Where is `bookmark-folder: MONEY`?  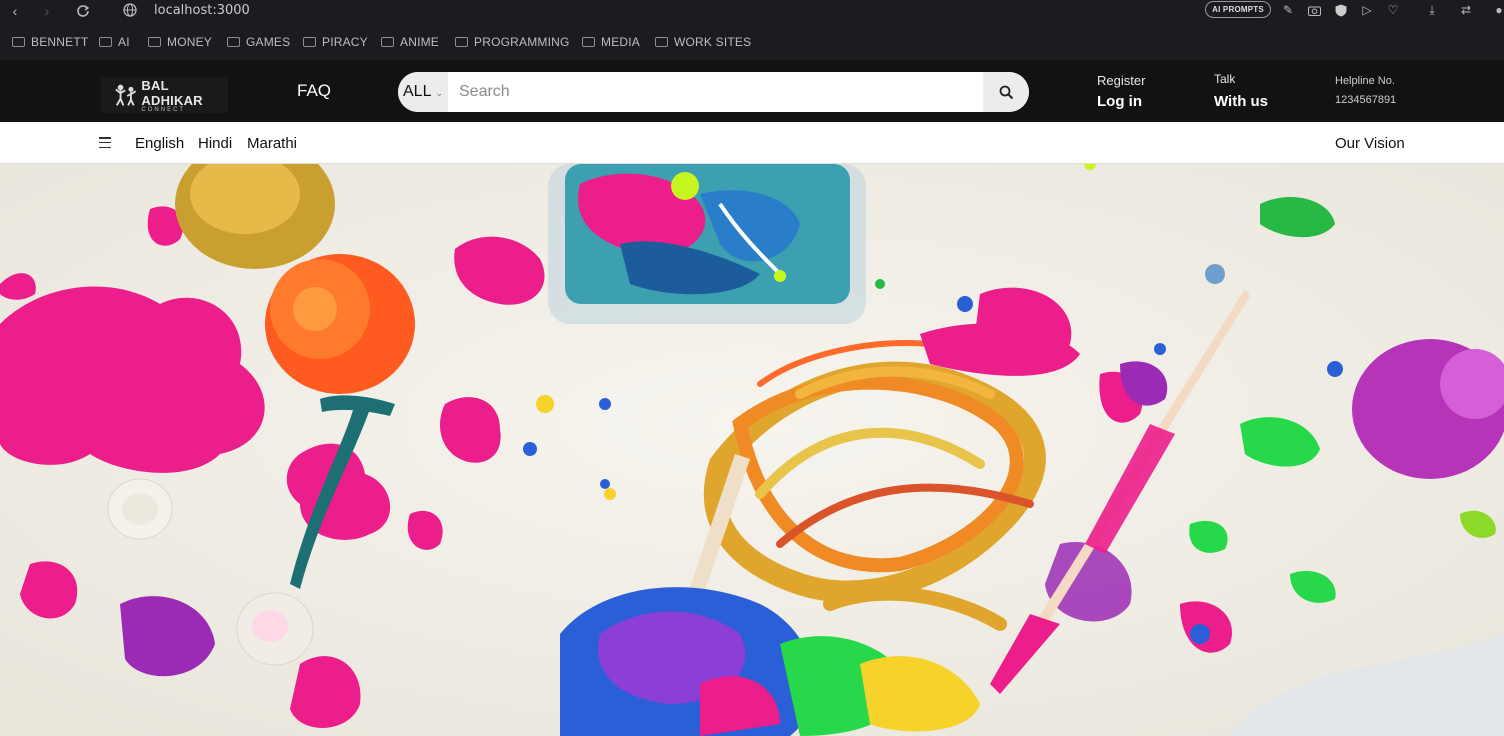
bookmark-folder: MONEY is located at coordinates (180, 42).